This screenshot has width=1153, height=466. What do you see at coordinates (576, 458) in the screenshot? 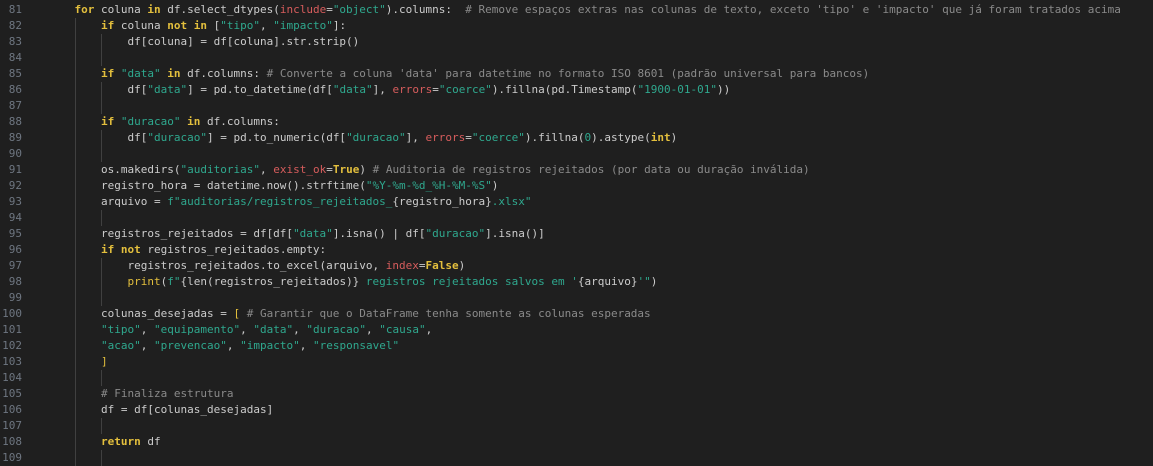
I see `code-line: 109` at bounding box center [576, 458].